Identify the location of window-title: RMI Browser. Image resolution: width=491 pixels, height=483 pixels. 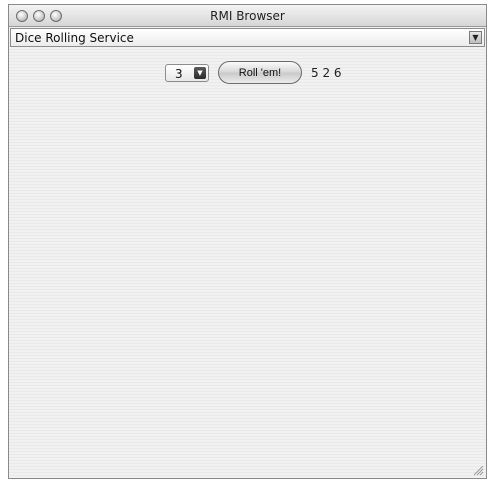
(247, 16).